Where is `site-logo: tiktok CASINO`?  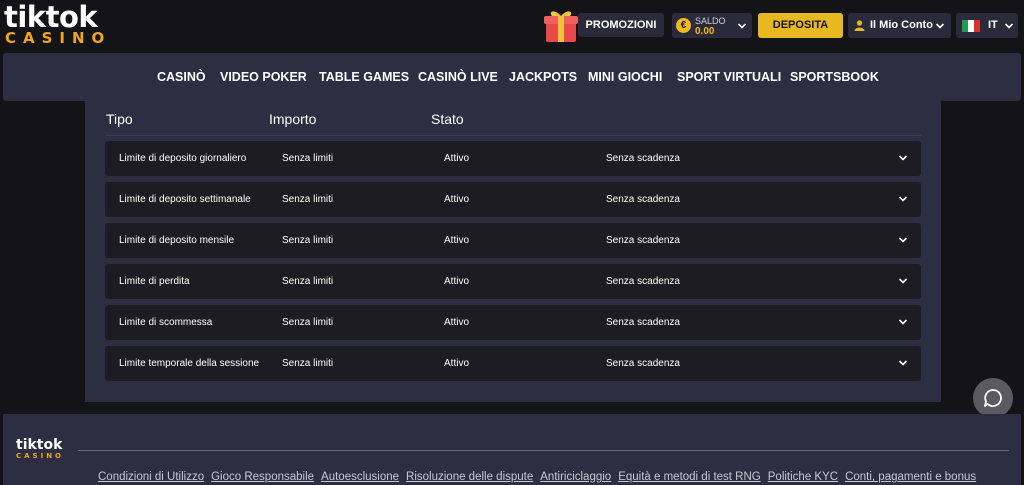
site-logo: tiktok CASINO is located at coordinates (60, 25).